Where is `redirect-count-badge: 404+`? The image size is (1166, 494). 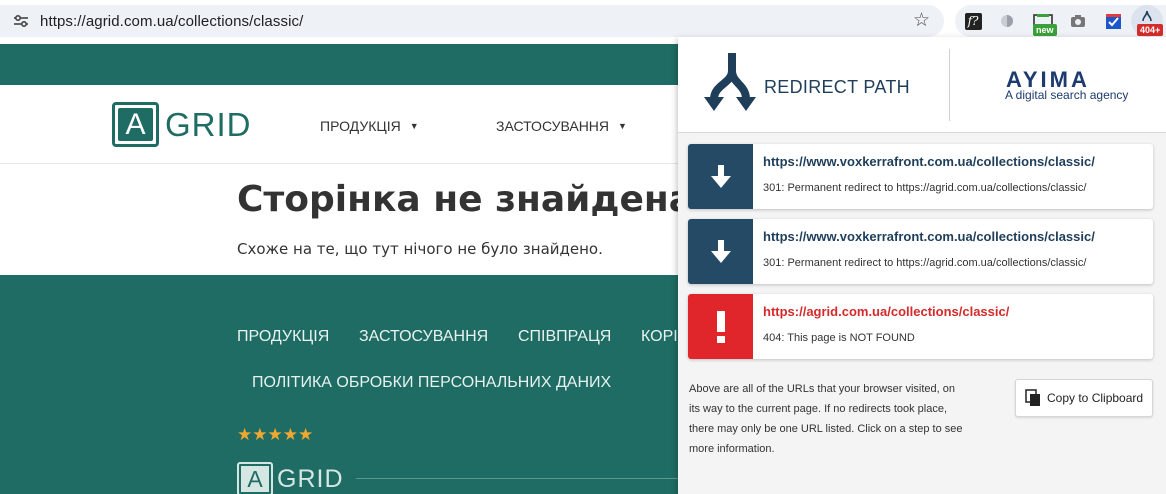
redirect-count-badge: 404+ is located at coordinates (1150, 30).